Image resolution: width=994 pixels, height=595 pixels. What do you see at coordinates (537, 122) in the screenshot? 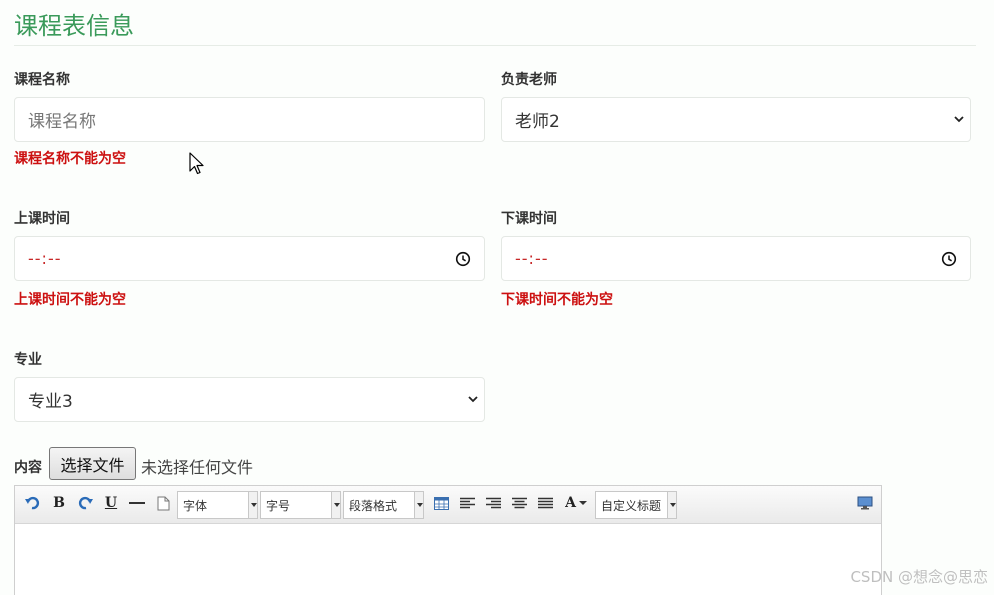
I see `teacher-selected-value: 老师2` at bounding box center [537, 122].